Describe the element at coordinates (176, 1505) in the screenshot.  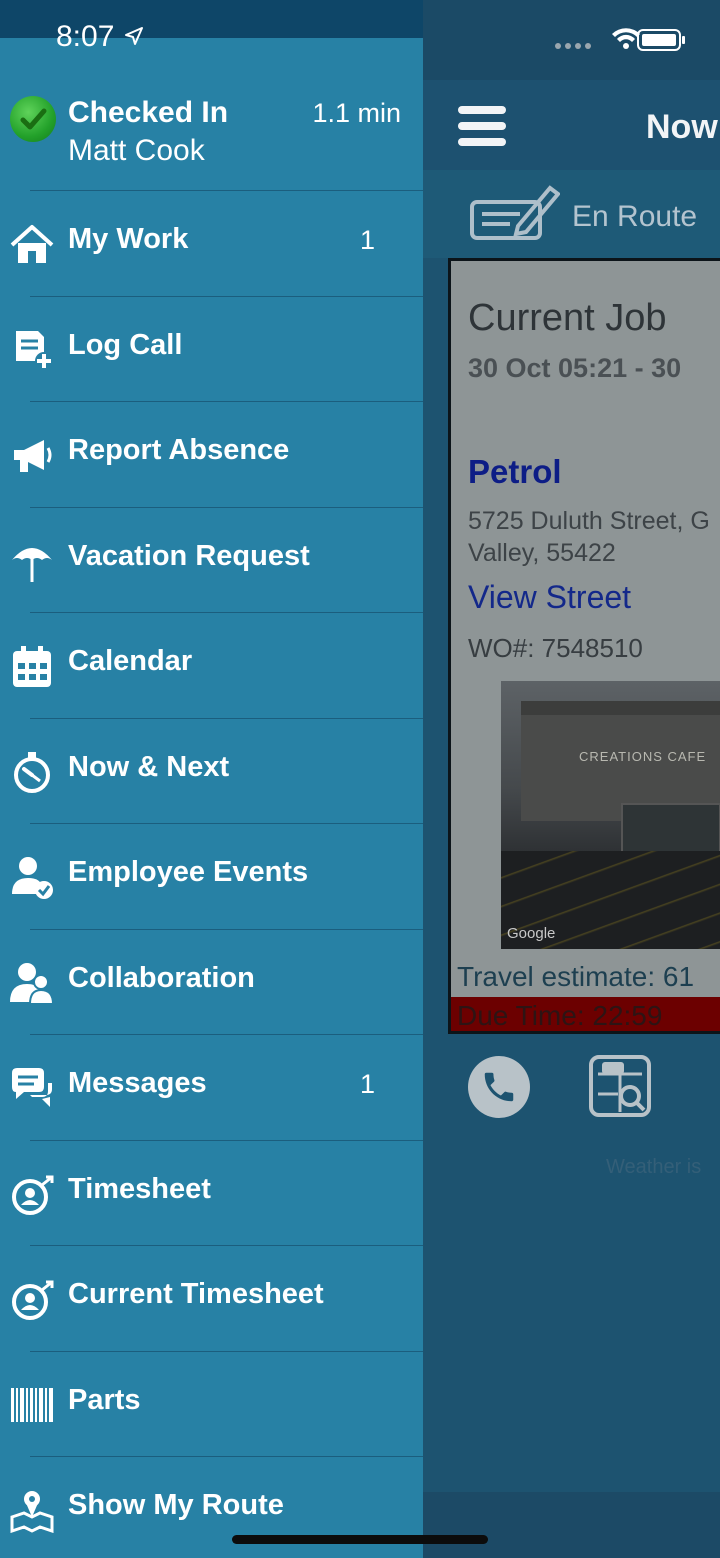
I see `menu-item-label: Show My Route` at that location.